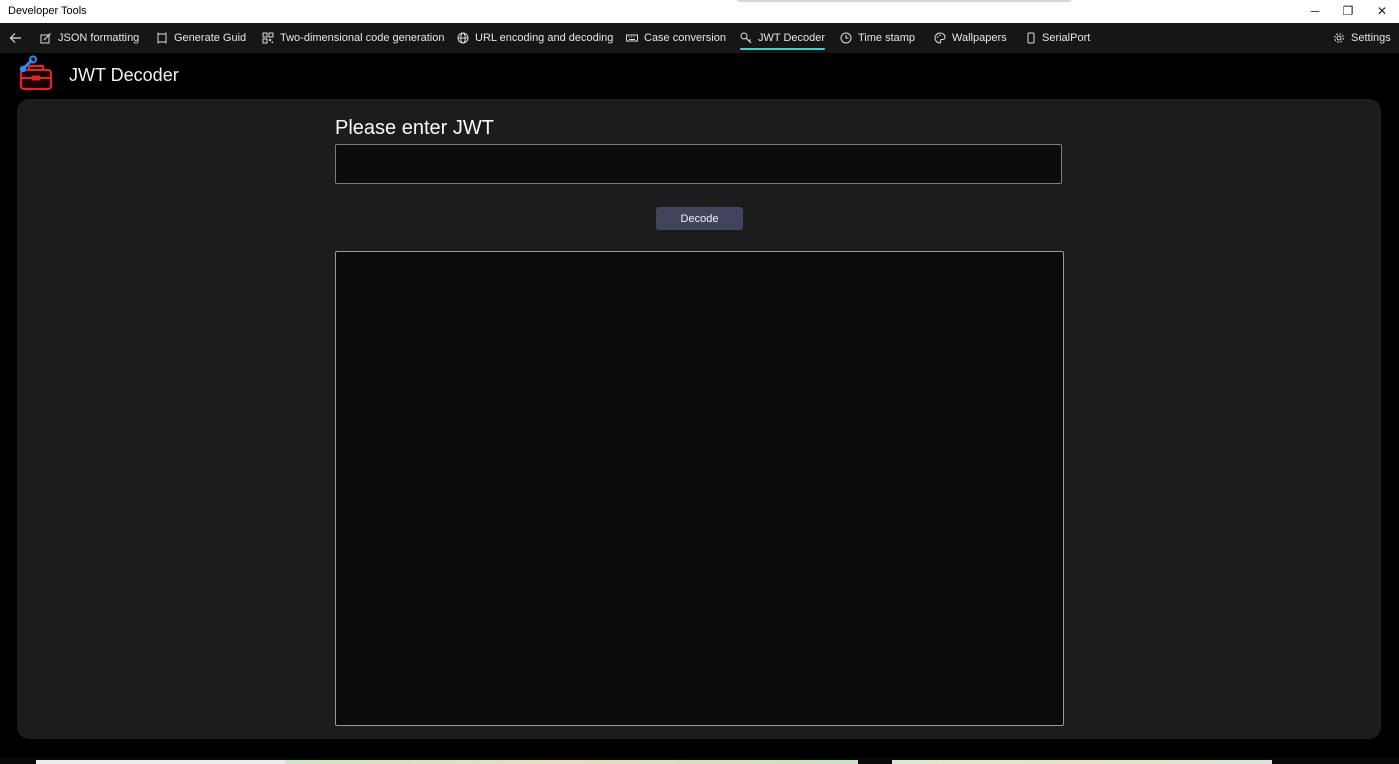 This screenshot has width=1399, height=764. What do you see at coordinates (746, 38) in the screenshot?
I see `key-icon` at bounding box center [746, 38].